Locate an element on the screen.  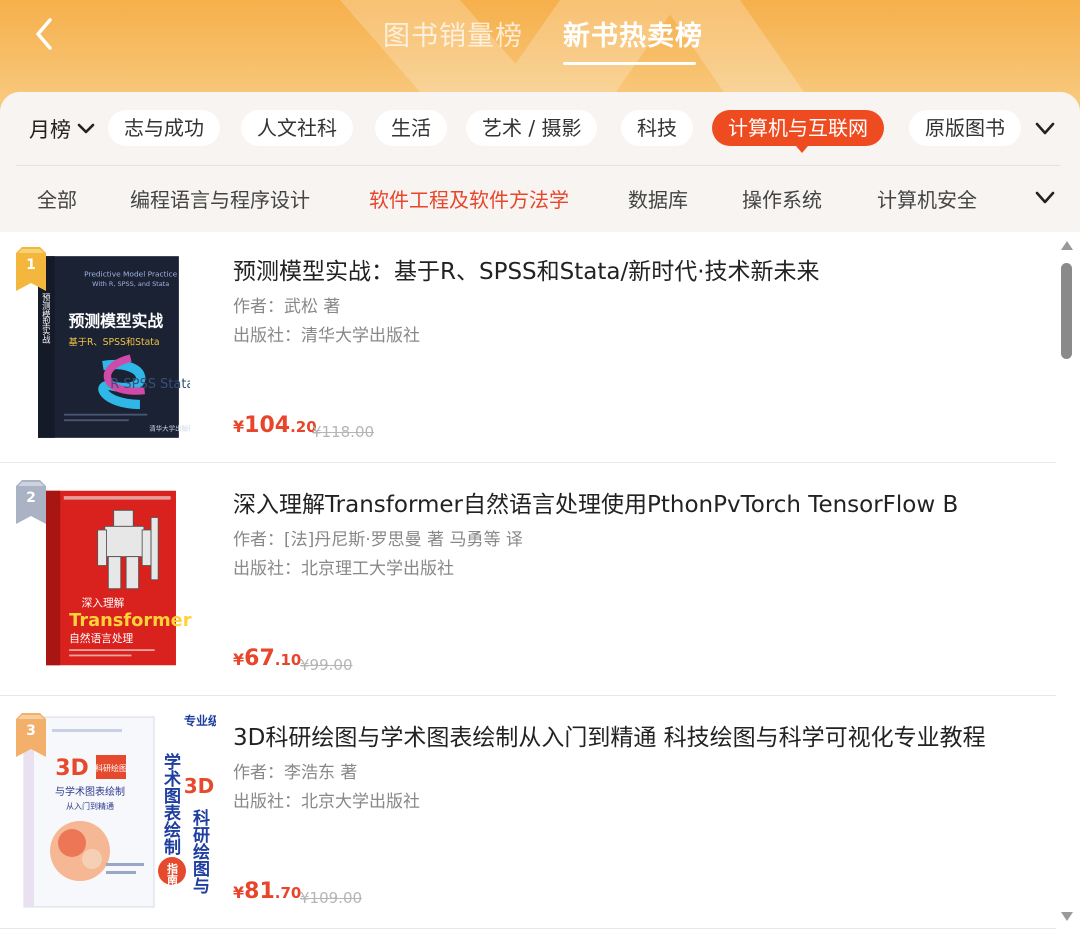
rank-number: 1 is located at coordinates (31, 265).